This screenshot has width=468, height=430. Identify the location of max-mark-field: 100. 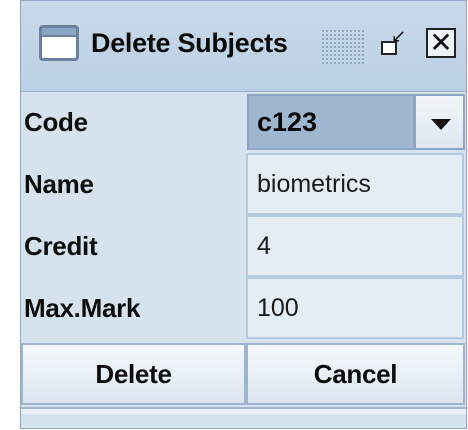
(355, 308).